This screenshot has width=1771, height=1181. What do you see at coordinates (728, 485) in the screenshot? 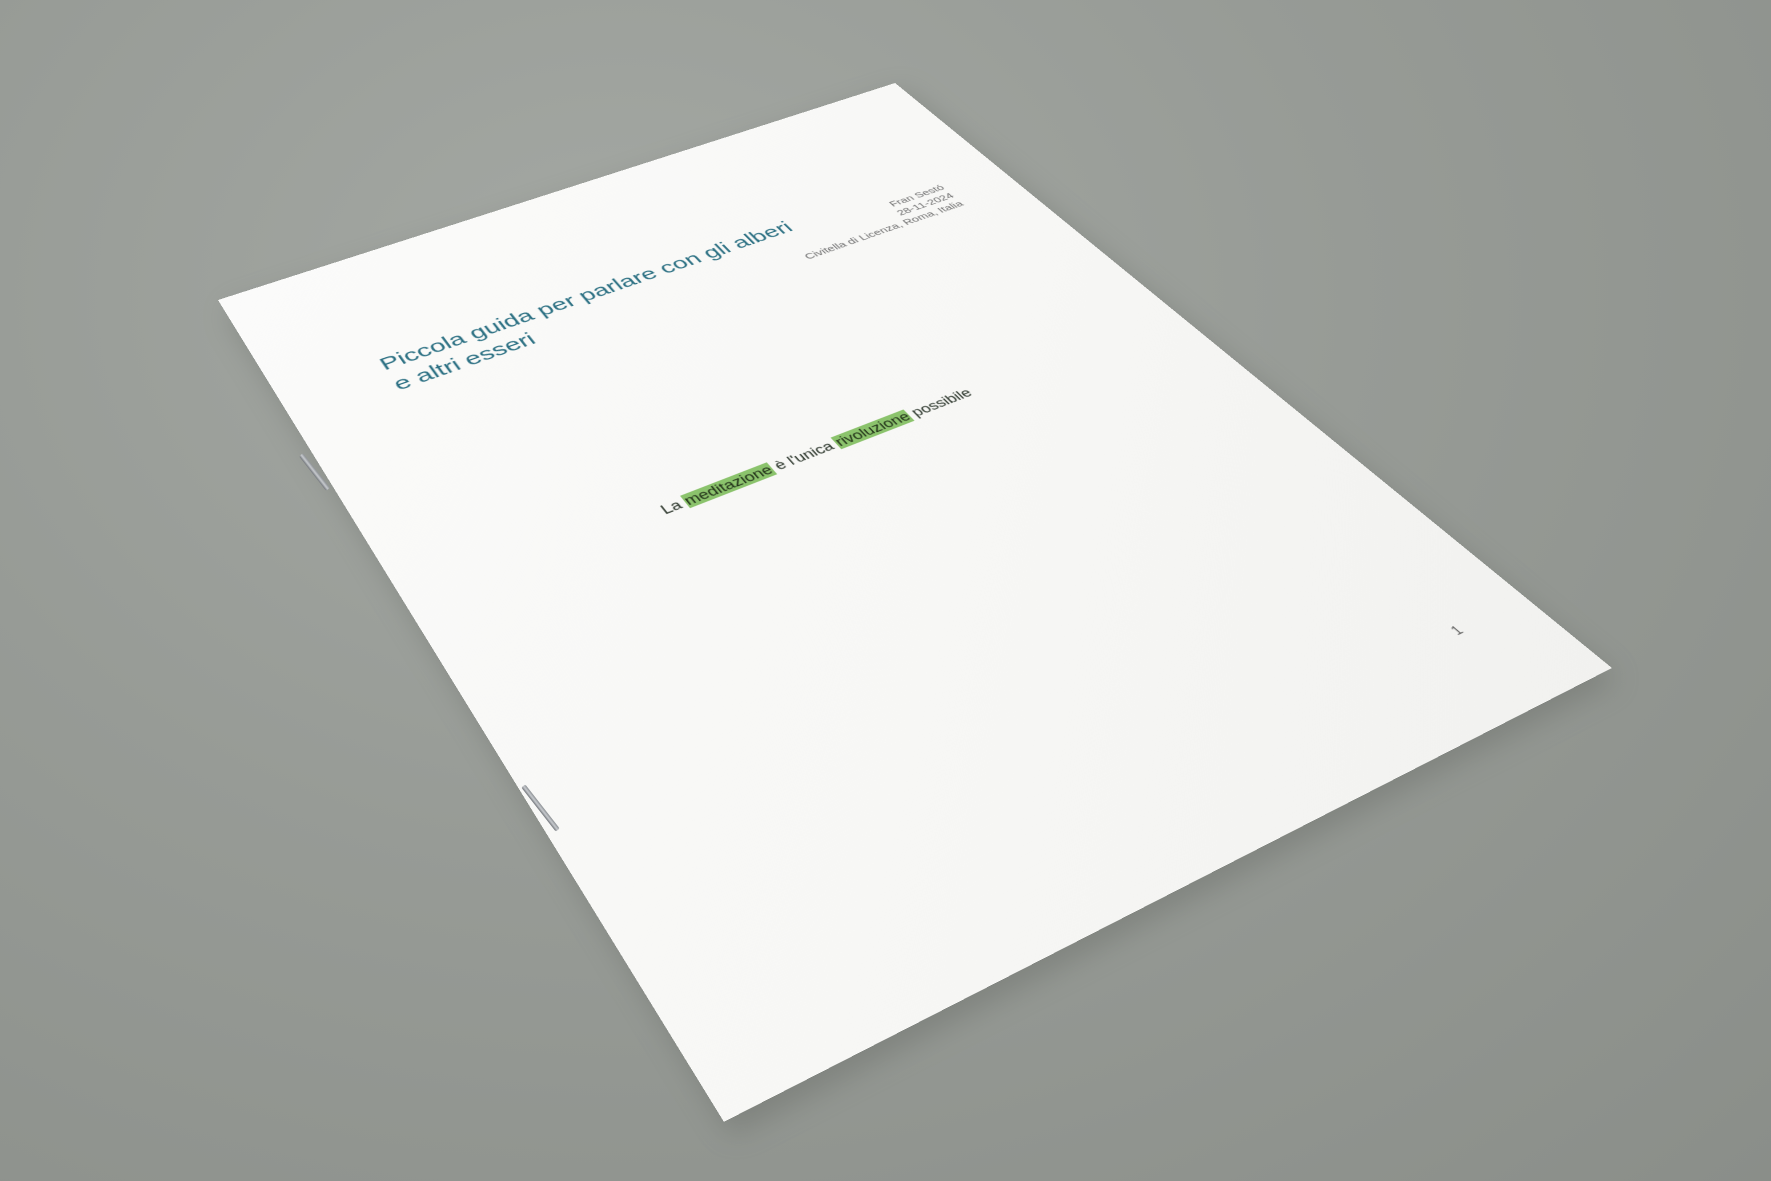
I see `quote-highlight-meditazione: meditazione` at bounding box center [728, 485].